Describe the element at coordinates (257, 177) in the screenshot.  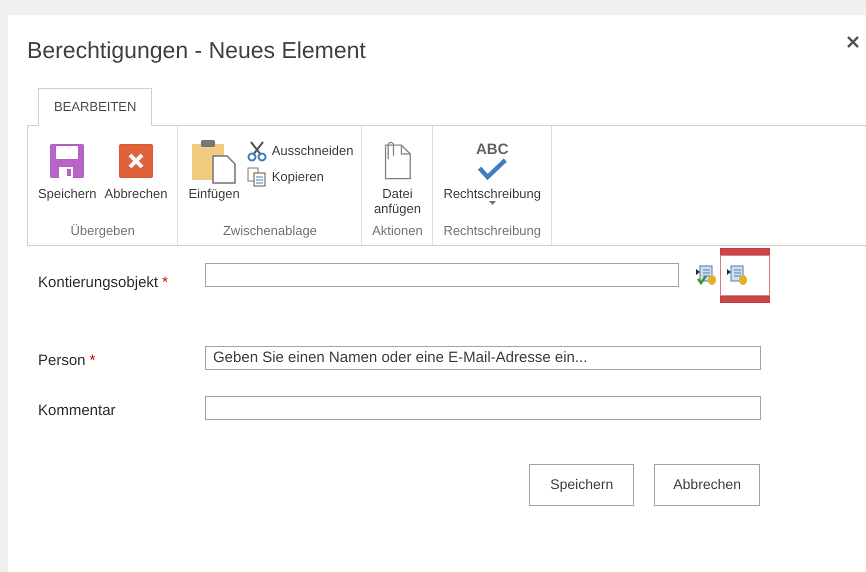
I see `copy-icon` at that location.